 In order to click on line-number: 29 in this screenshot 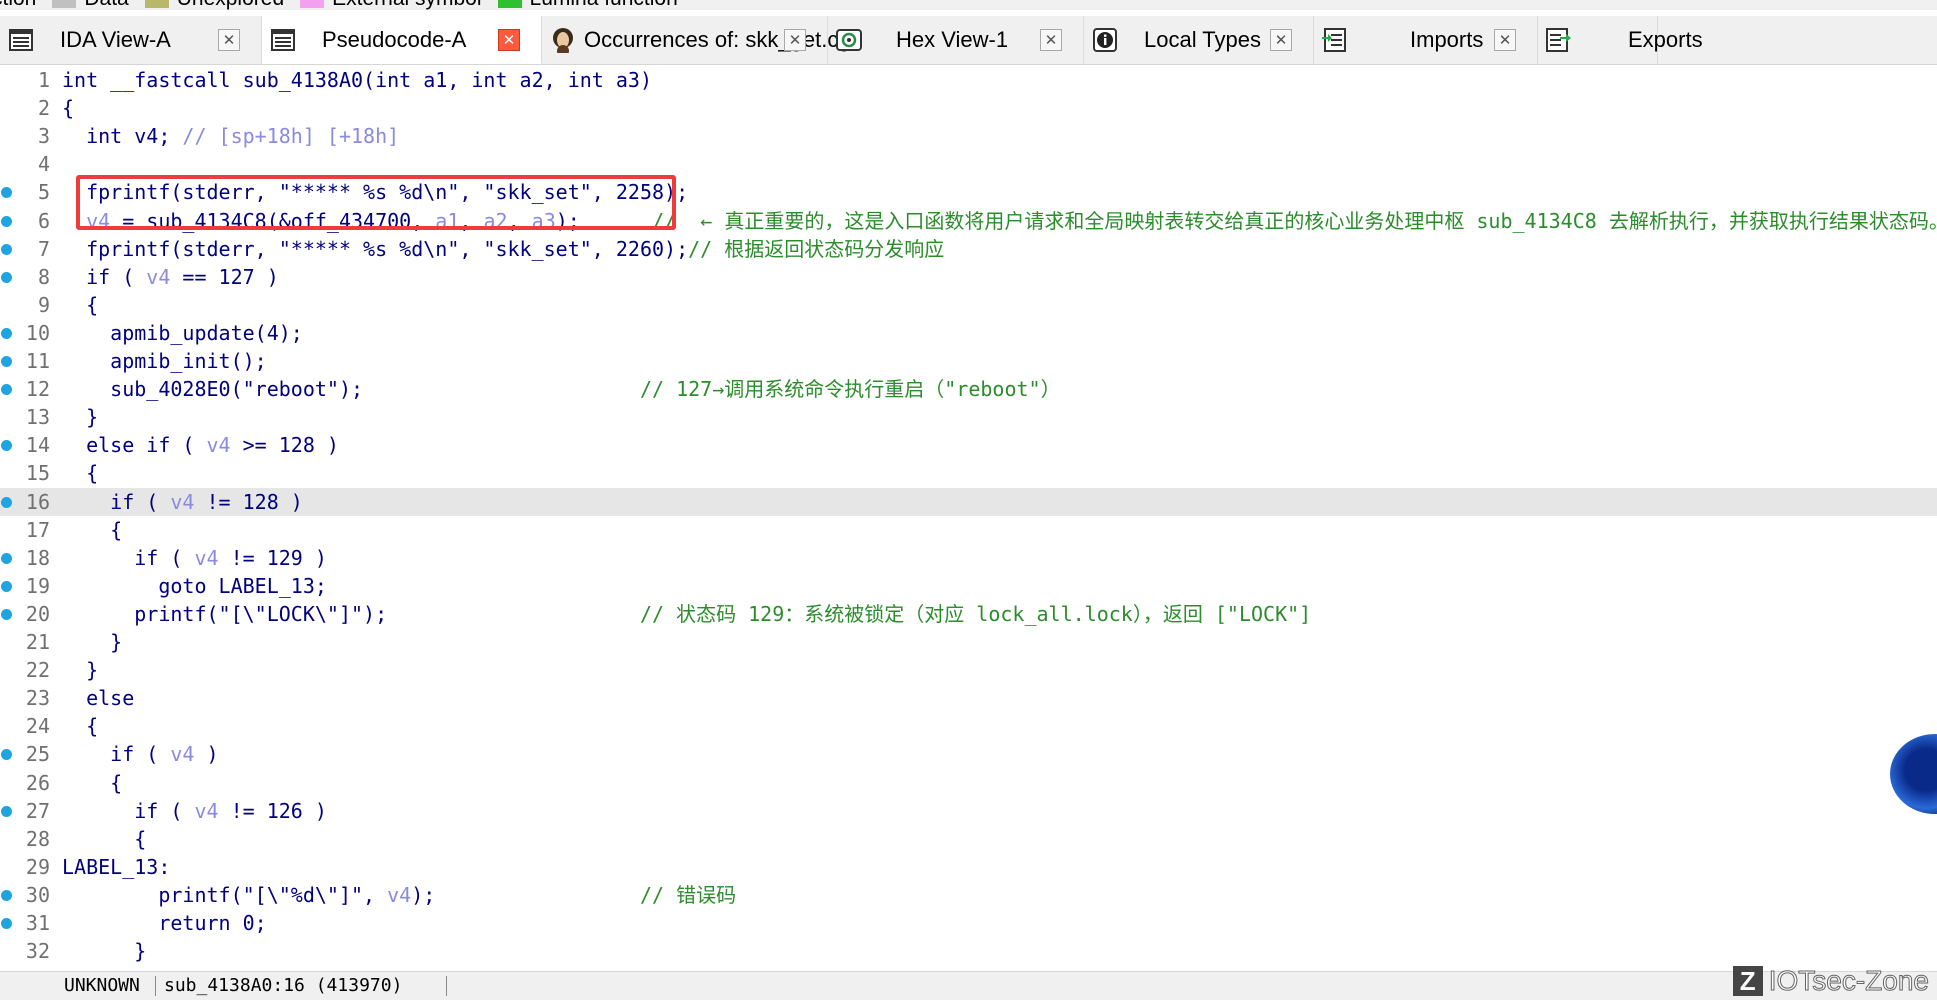, I will do `click(37, 867)`.